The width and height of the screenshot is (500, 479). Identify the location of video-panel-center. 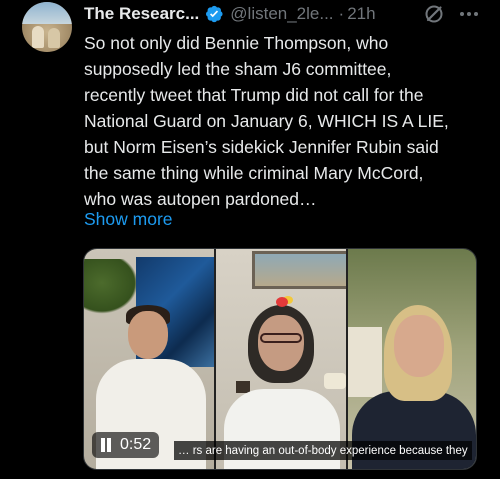
(281, 359).